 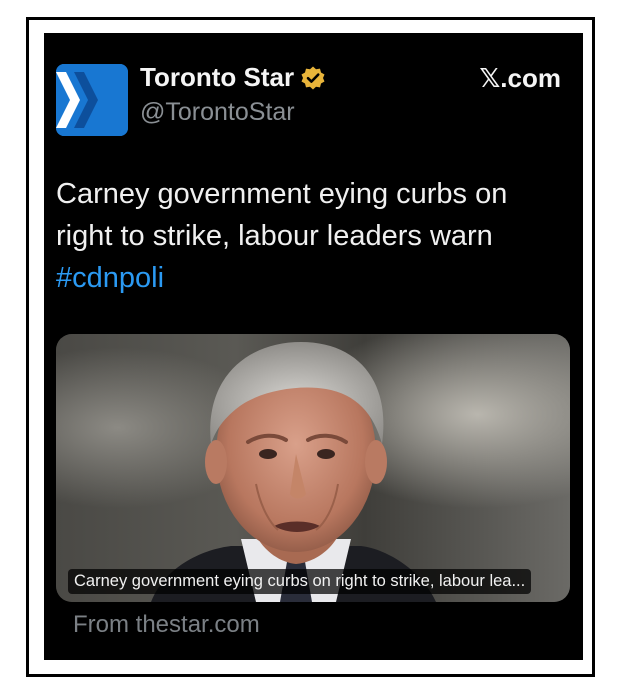 What do you see at coordinates (520, 78) in the screenshot?
I see `platform-label: 𝕏.com` at bounding box center [520, 78].